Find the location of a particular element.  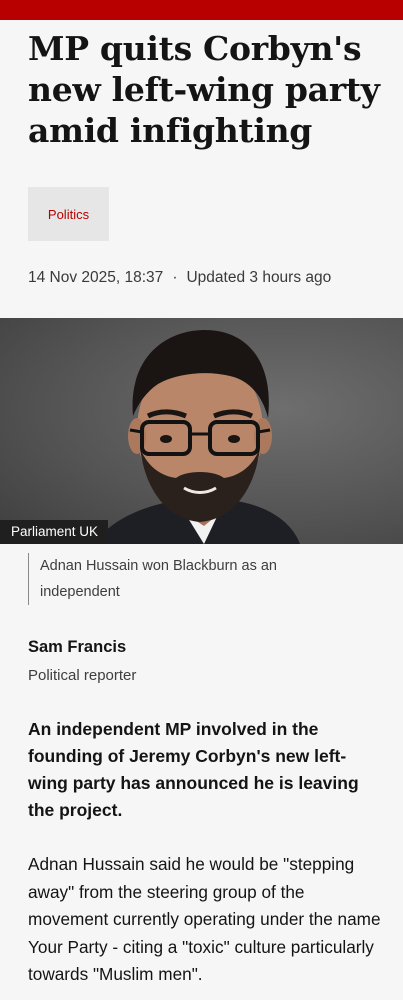

author-role: Political reporter is located at coordinates (82, 675).